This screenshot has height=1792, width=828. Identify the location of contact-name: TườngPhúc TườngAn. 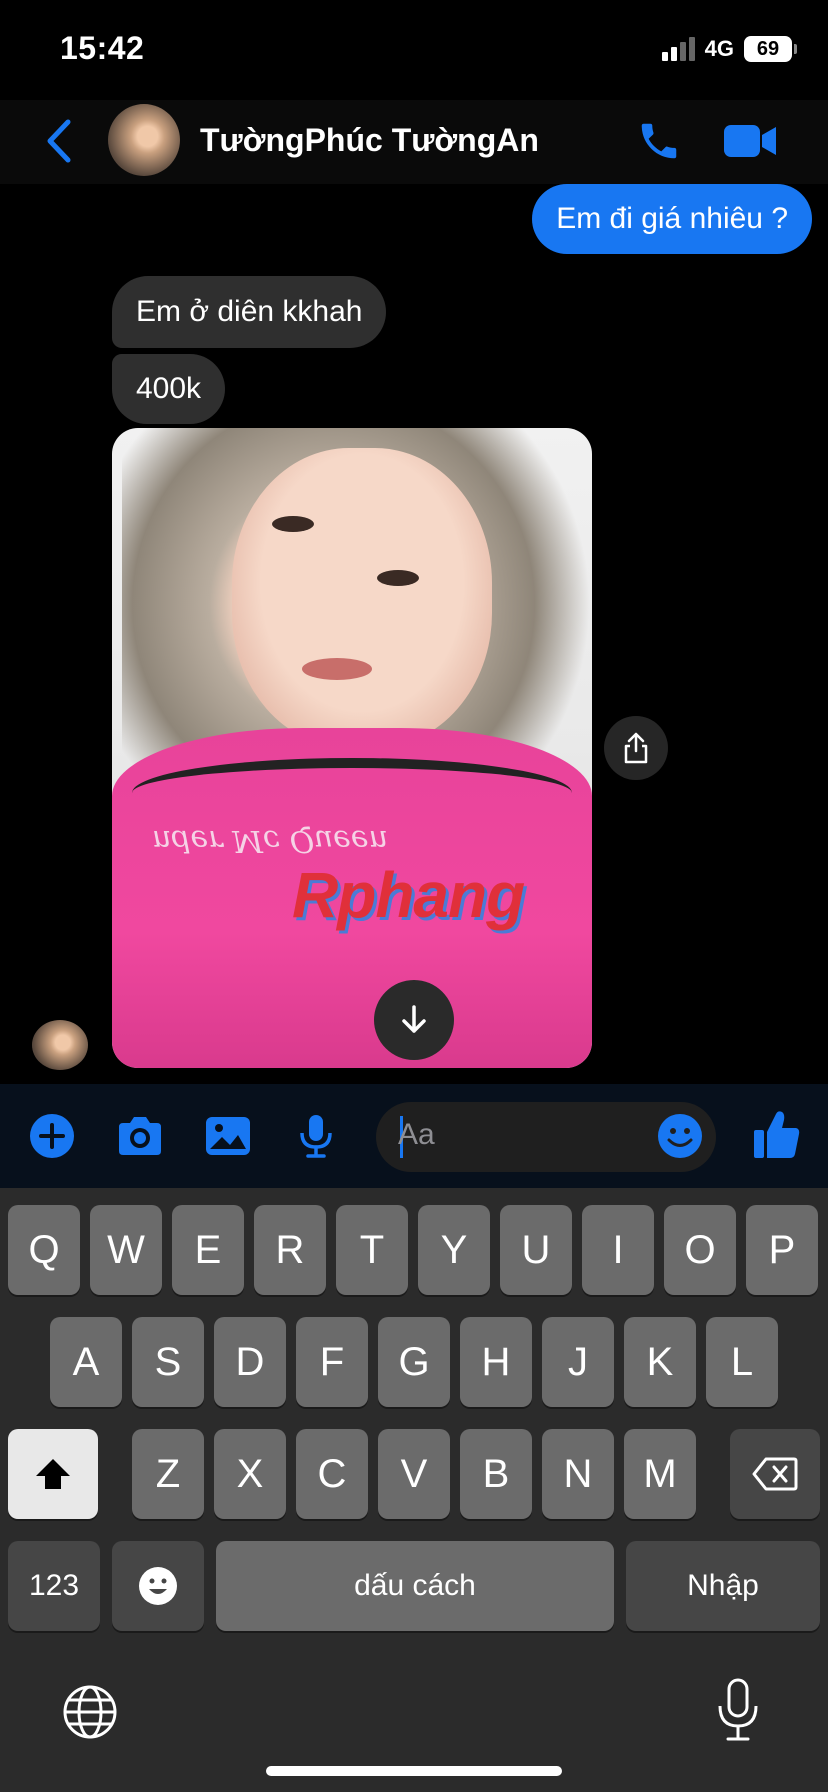
(369, 140).